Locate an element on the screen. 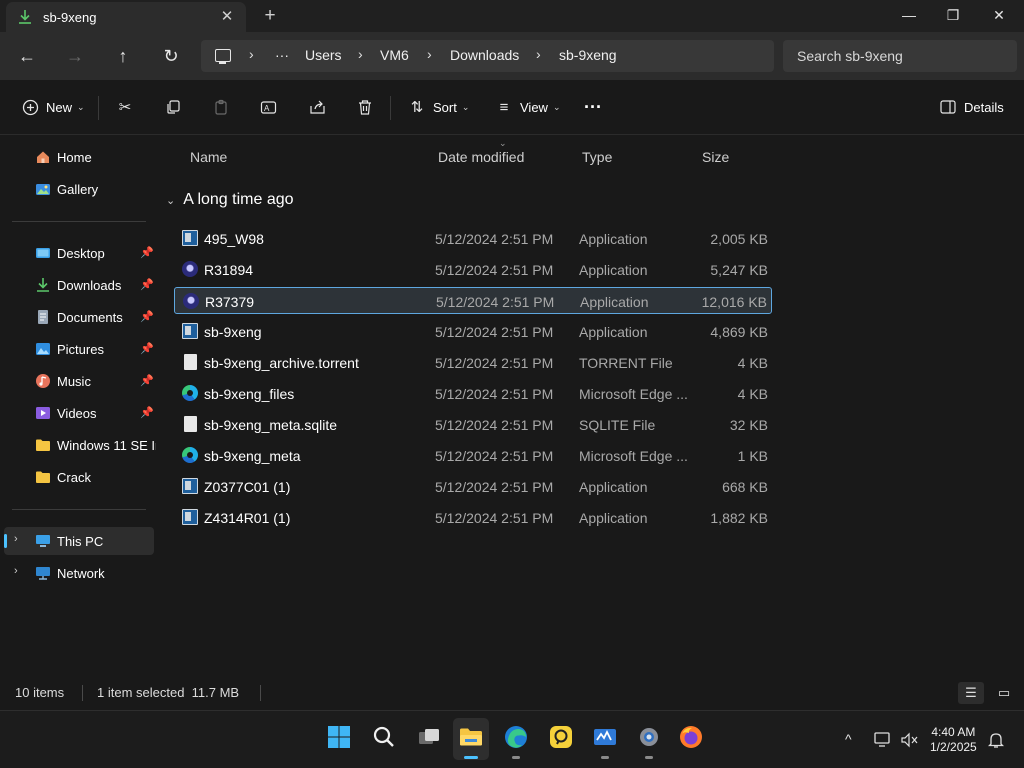  taskbar-firefox is located at coordinates (691, 739).